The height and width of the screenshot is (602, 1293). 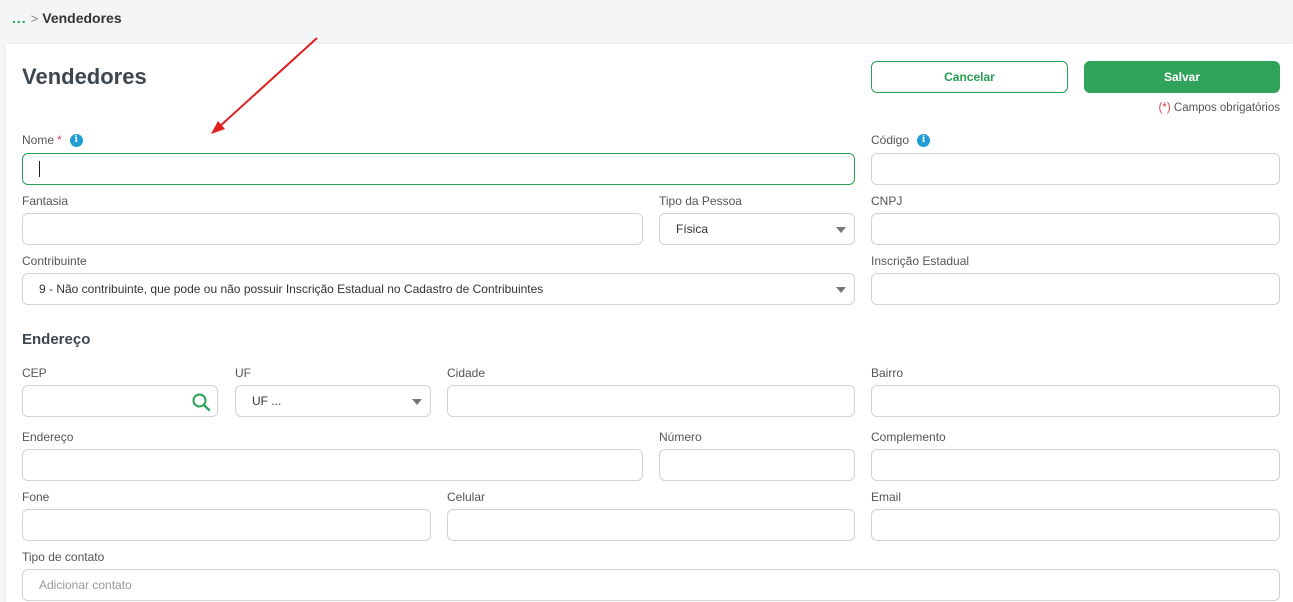 I want to click on cidade-label: Cidade, so click(x=466, y=373).